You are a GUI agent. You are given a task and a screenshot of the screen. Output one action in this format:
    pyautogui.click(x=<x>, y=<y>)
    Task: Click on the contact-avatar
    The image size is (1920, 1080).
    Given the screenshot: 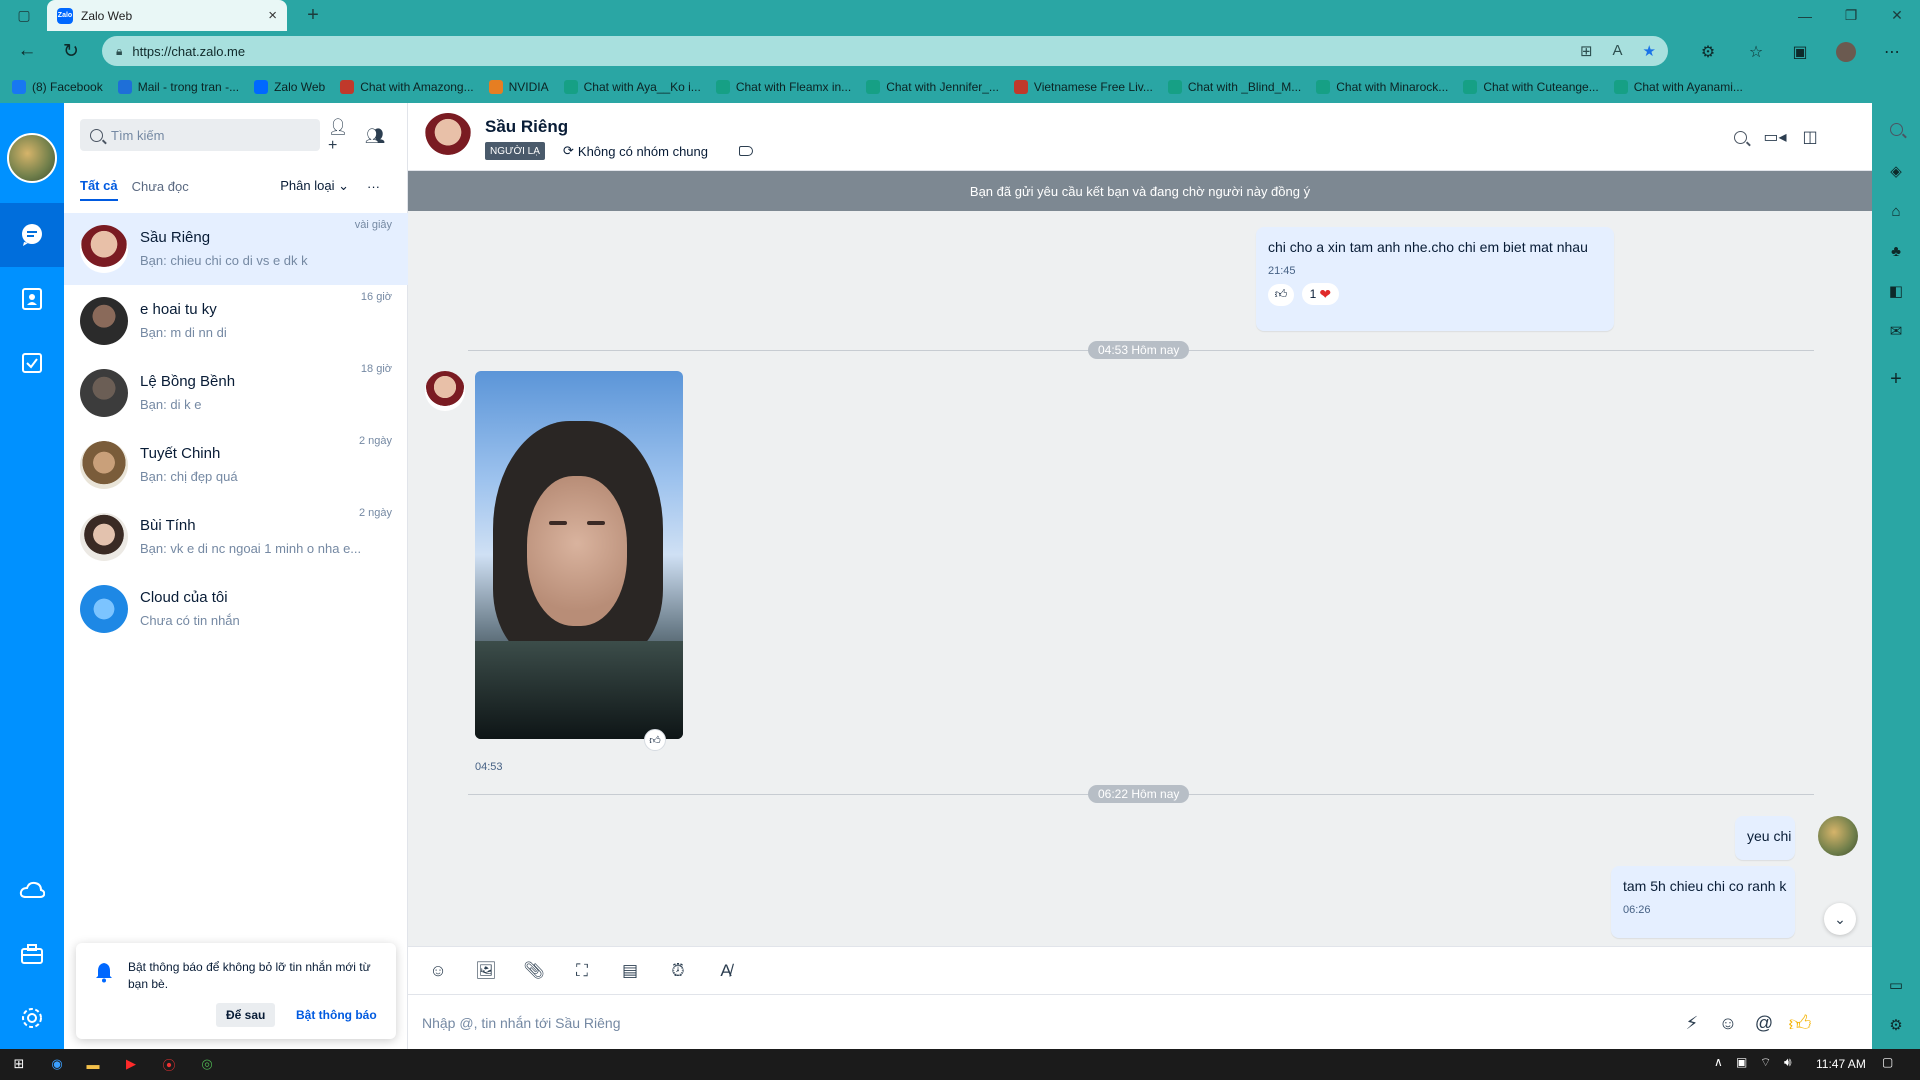 What is the action you would take?
    pyautogui.click(x=448, y=137)
    